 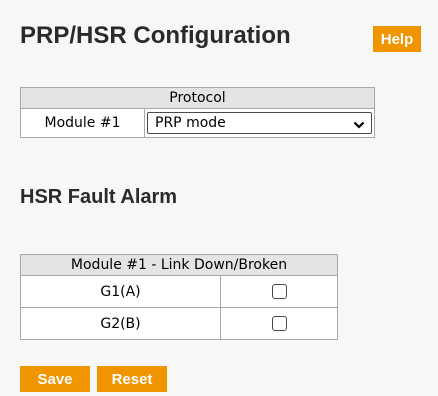 I want to click on protocol-table: Protocol Module #1 PRP mode, so click(x=197, y=112).